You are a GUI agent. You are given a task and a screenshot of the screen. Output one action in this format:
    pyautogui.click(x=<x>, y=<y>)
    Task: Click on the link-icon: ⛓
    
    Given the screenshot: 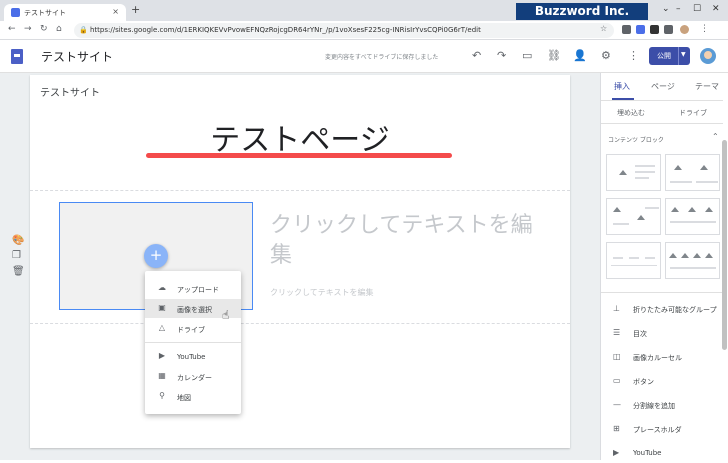 What is the action you would take?
    pyautogui.click(x=554, y=55)
    